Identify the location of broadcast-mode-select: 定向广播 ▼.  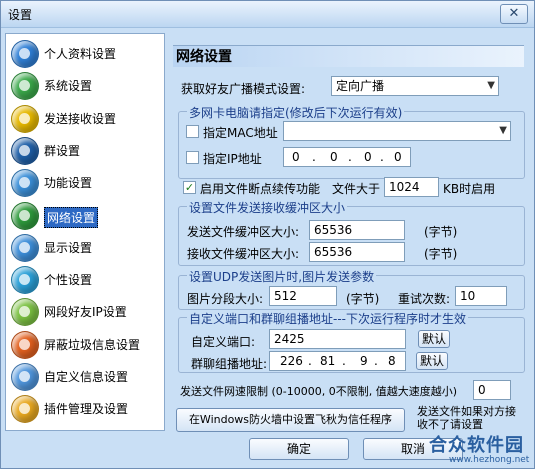
(415, 86).